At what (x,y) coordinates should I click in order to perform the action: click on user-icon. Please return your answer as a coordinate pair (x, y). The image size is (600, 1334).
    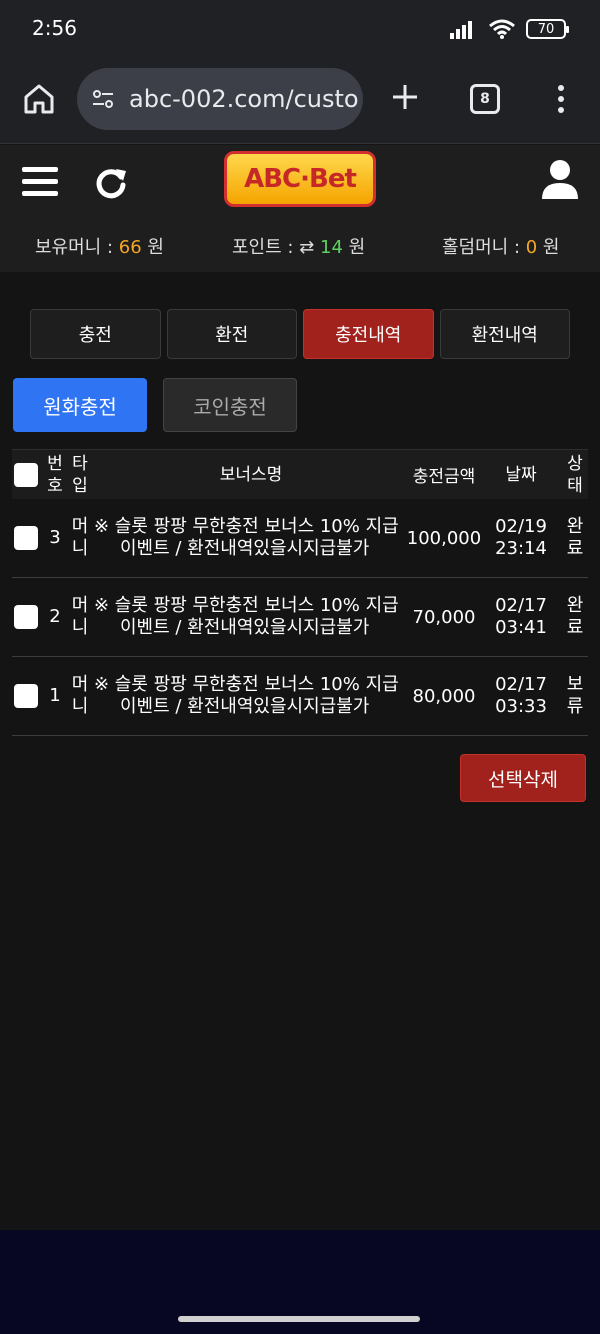
    Looking at the image, I should click on (560, 180).